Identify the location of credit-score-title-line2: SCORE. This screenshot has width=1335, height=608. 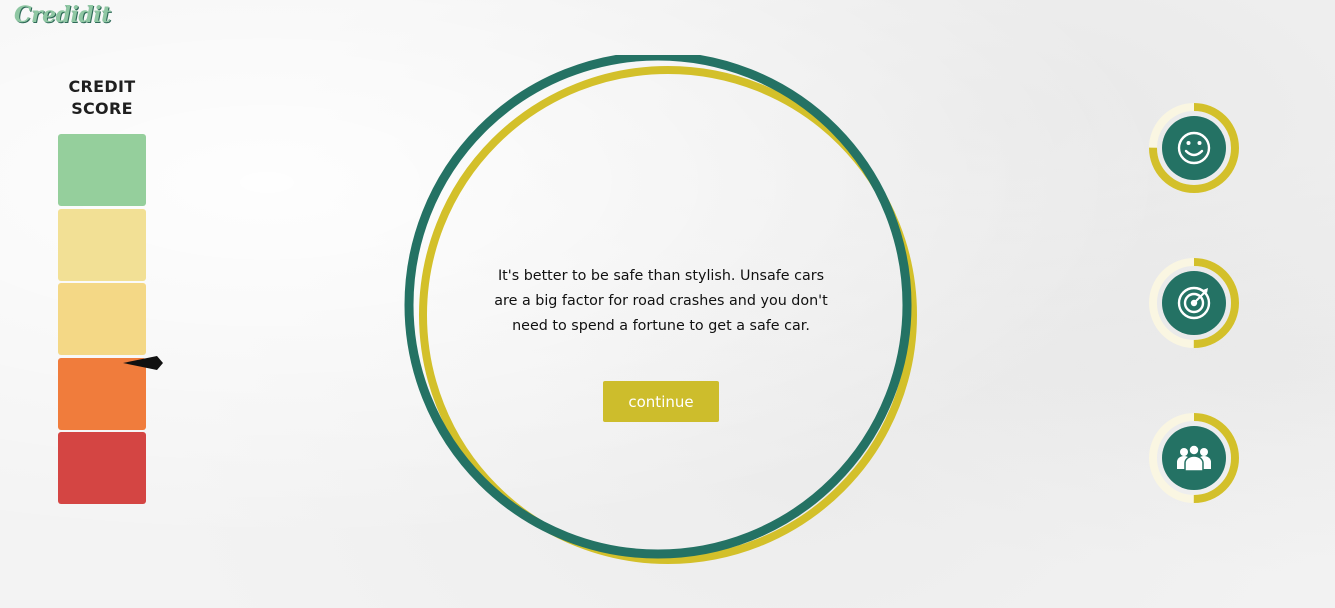
(102, 108).